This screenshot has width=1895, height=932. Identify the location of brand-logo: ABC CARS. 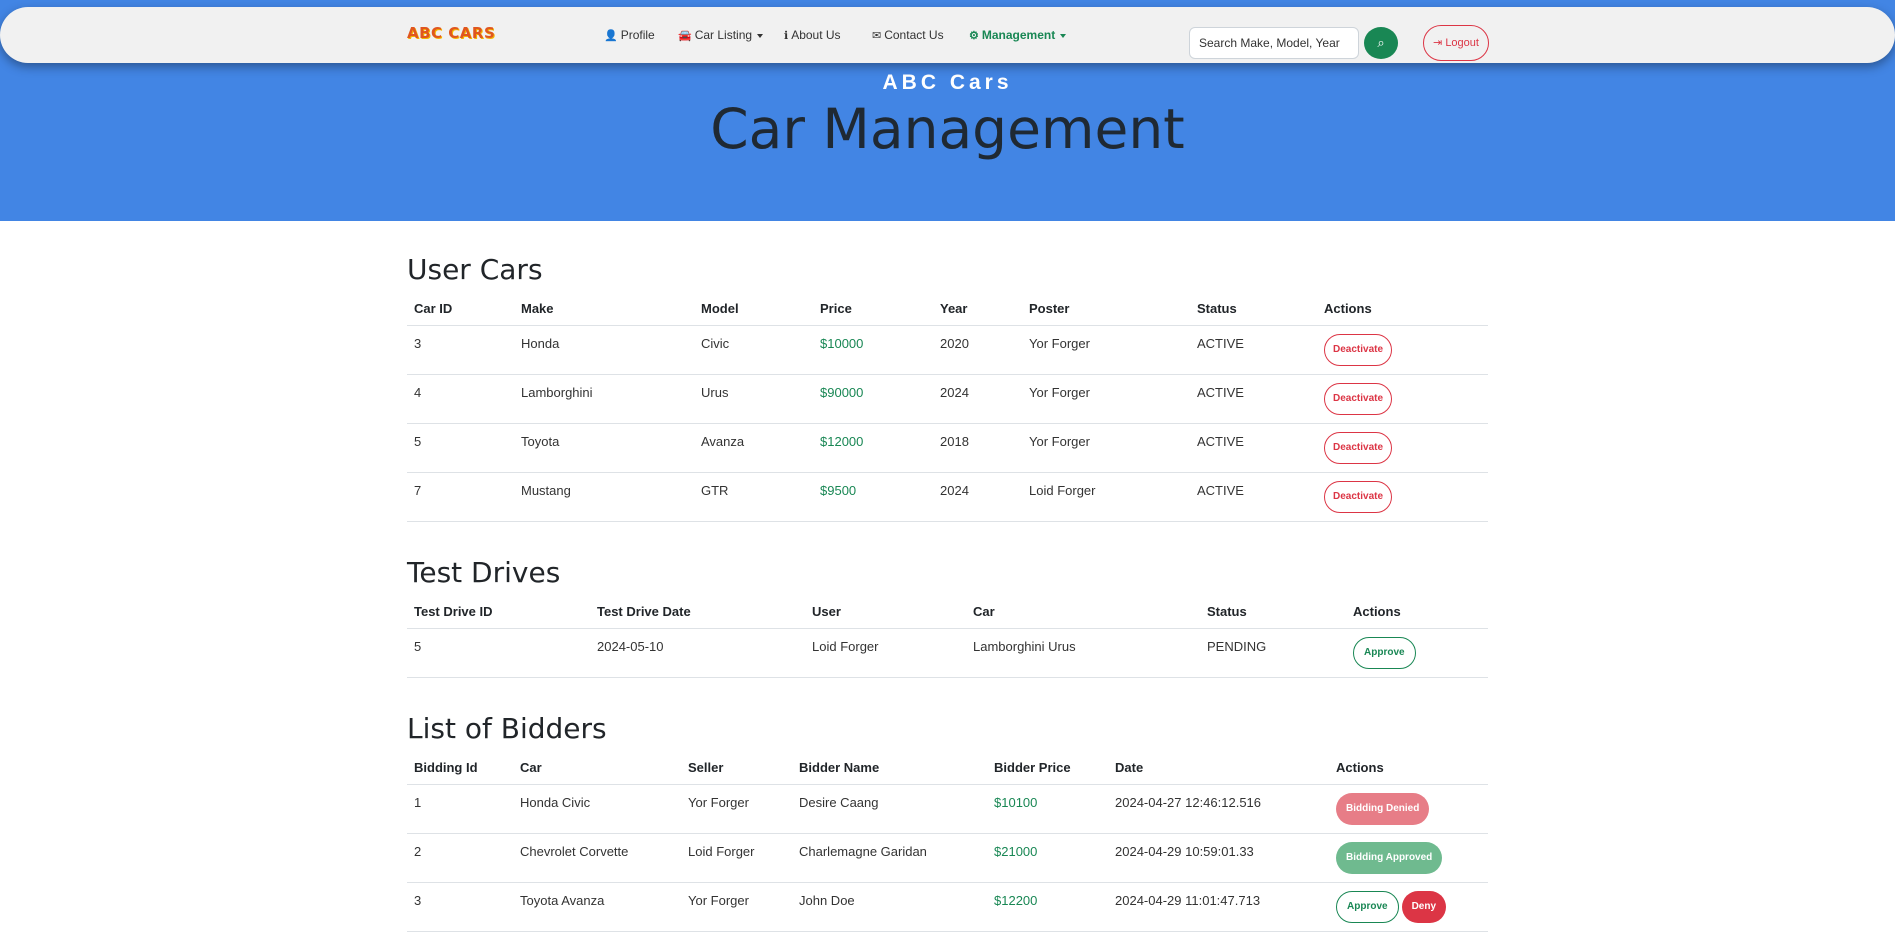
(451, 33).